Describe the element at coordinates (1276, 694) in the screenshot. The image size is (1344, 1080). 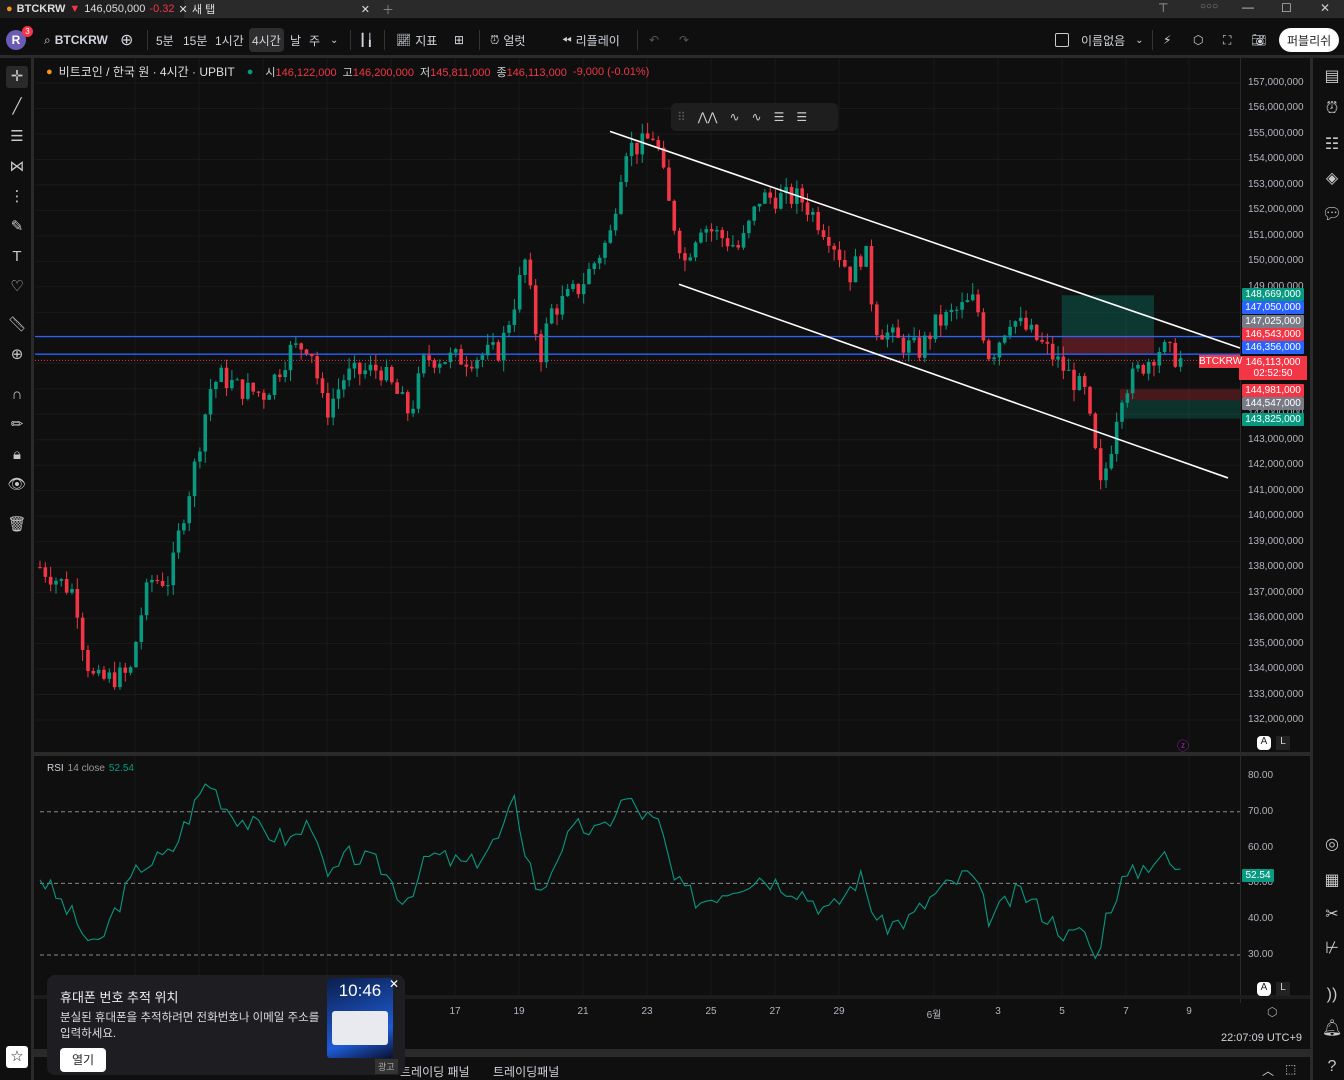
I see `price-axis-label: 133,000,000` at that location.